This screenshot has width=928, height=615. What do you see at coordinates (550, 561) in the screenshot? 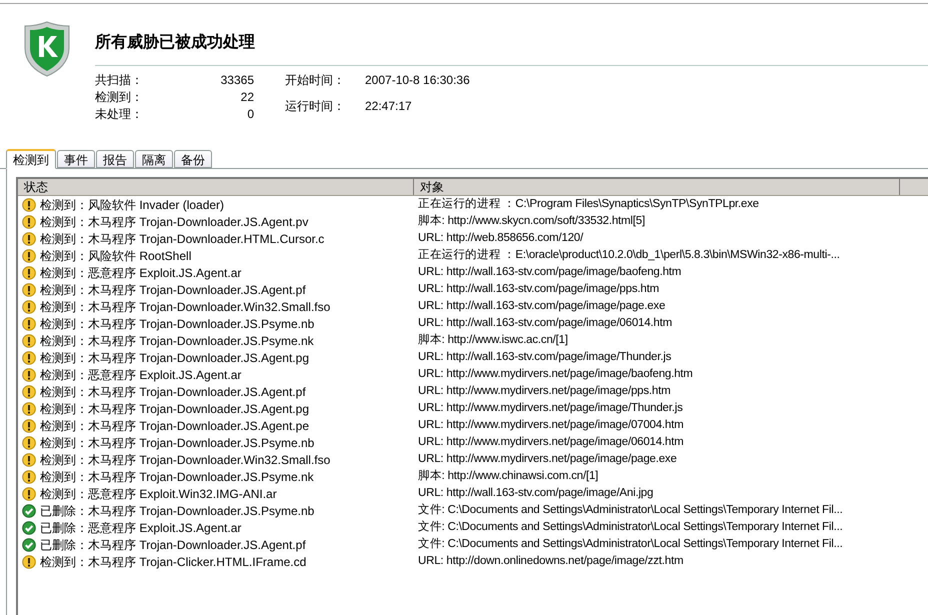
I see `object-cell-text: URL: http://down.onlinedowns.net/page/image/zzt.htm` at bounding box center [550, 561].